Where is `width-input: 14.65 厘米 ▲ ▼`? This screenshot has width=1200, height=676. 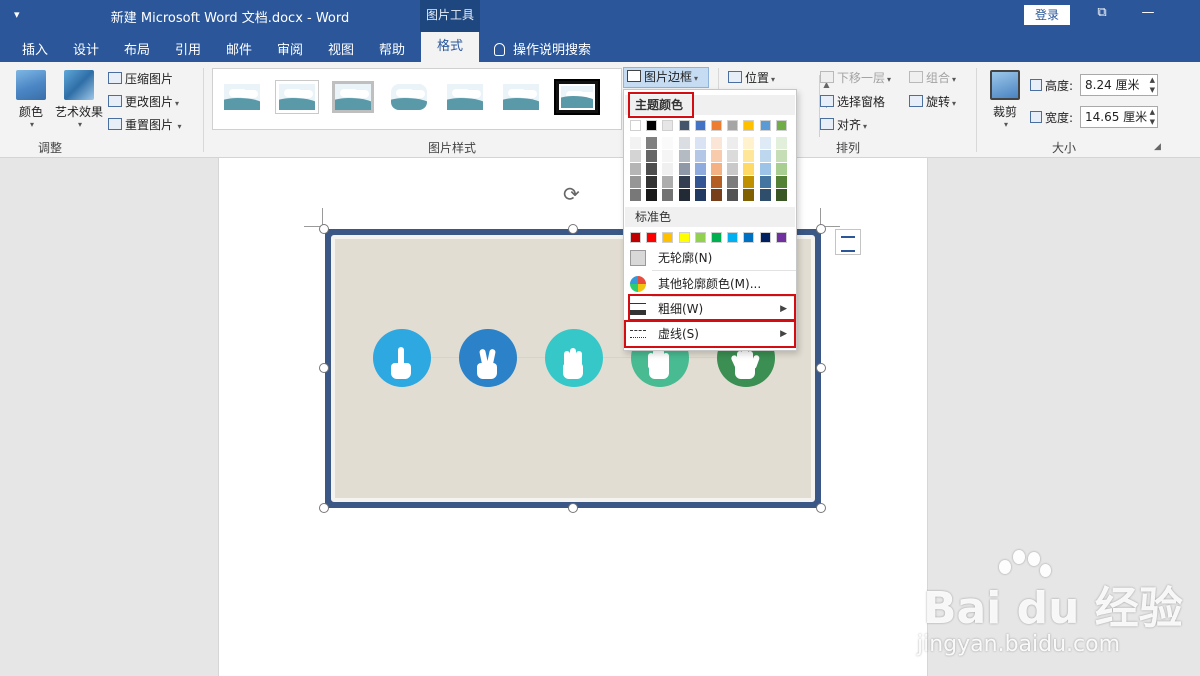 width-input: 14.65 厘米 ▲ ▼ is located at coordinates (1119, 117).